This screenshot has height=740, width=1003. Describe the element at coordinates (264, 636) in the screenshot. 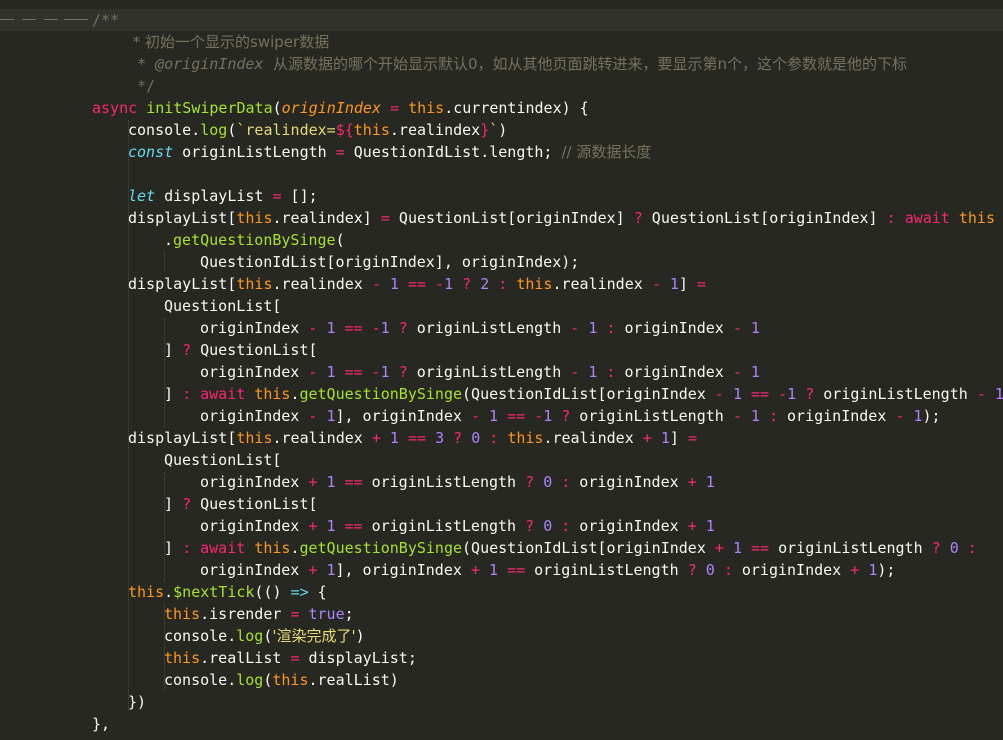

I see `code-line: console.log('渲染完成了')` at that location.